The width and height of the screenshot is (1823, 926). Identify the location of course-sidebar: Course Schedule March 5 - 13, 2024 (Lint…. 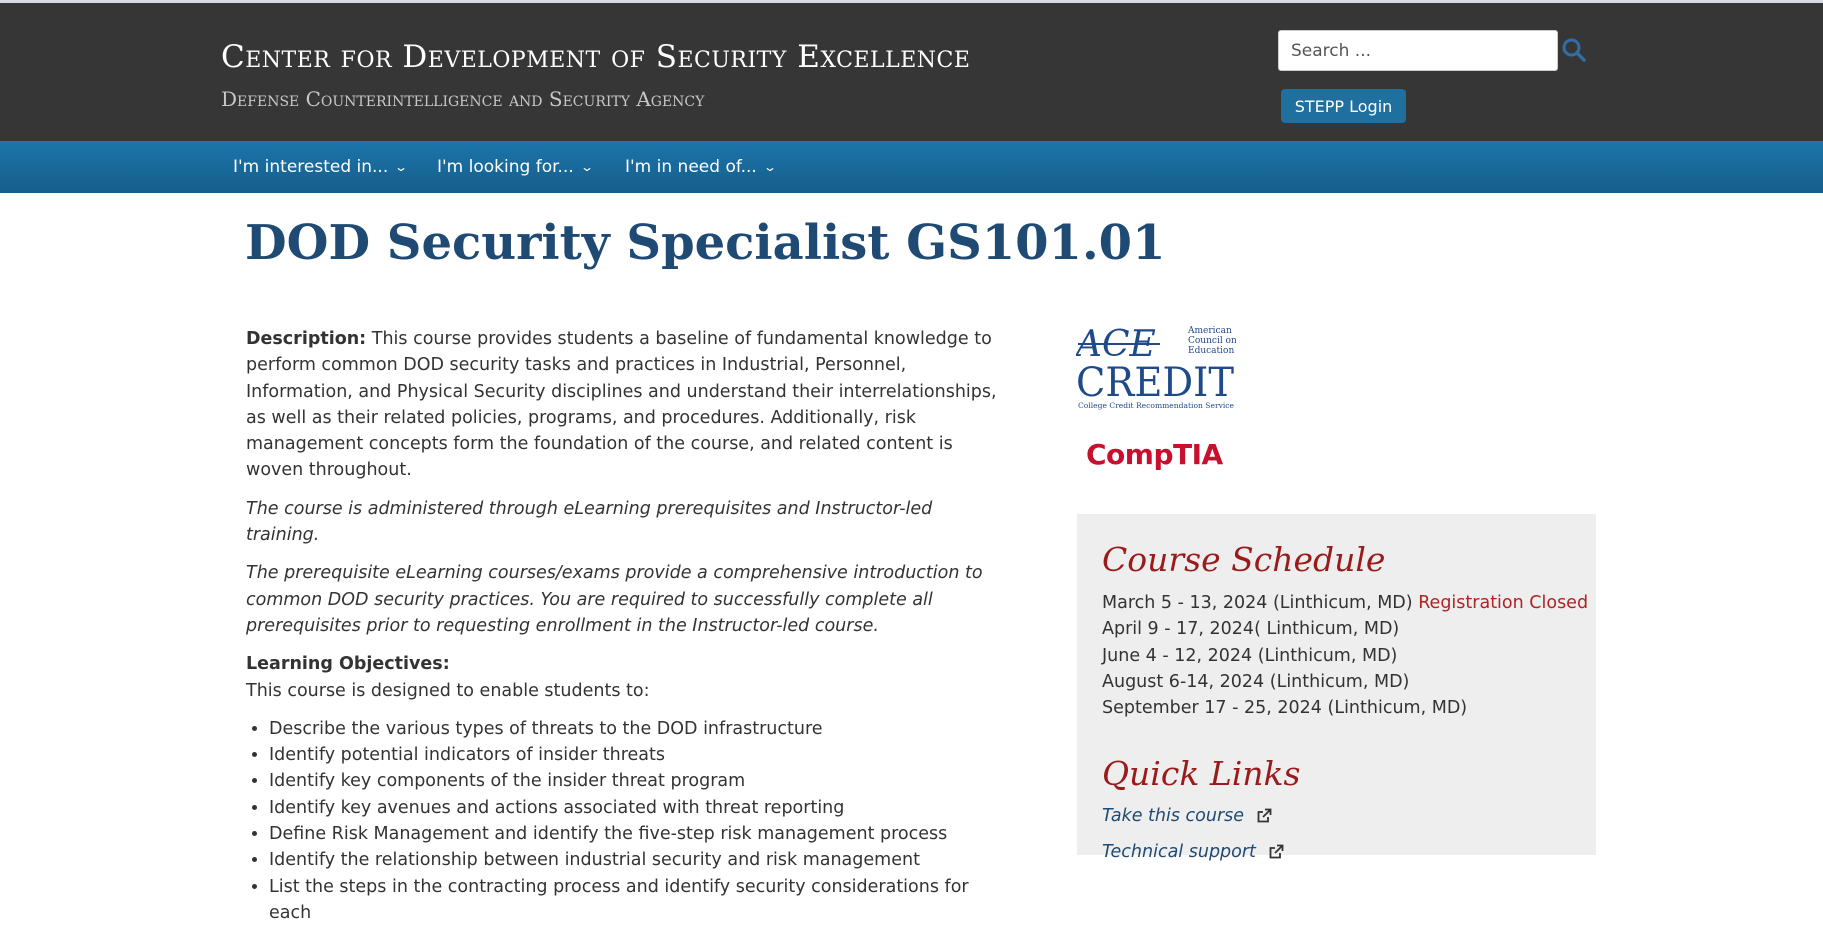
(1336, 688).